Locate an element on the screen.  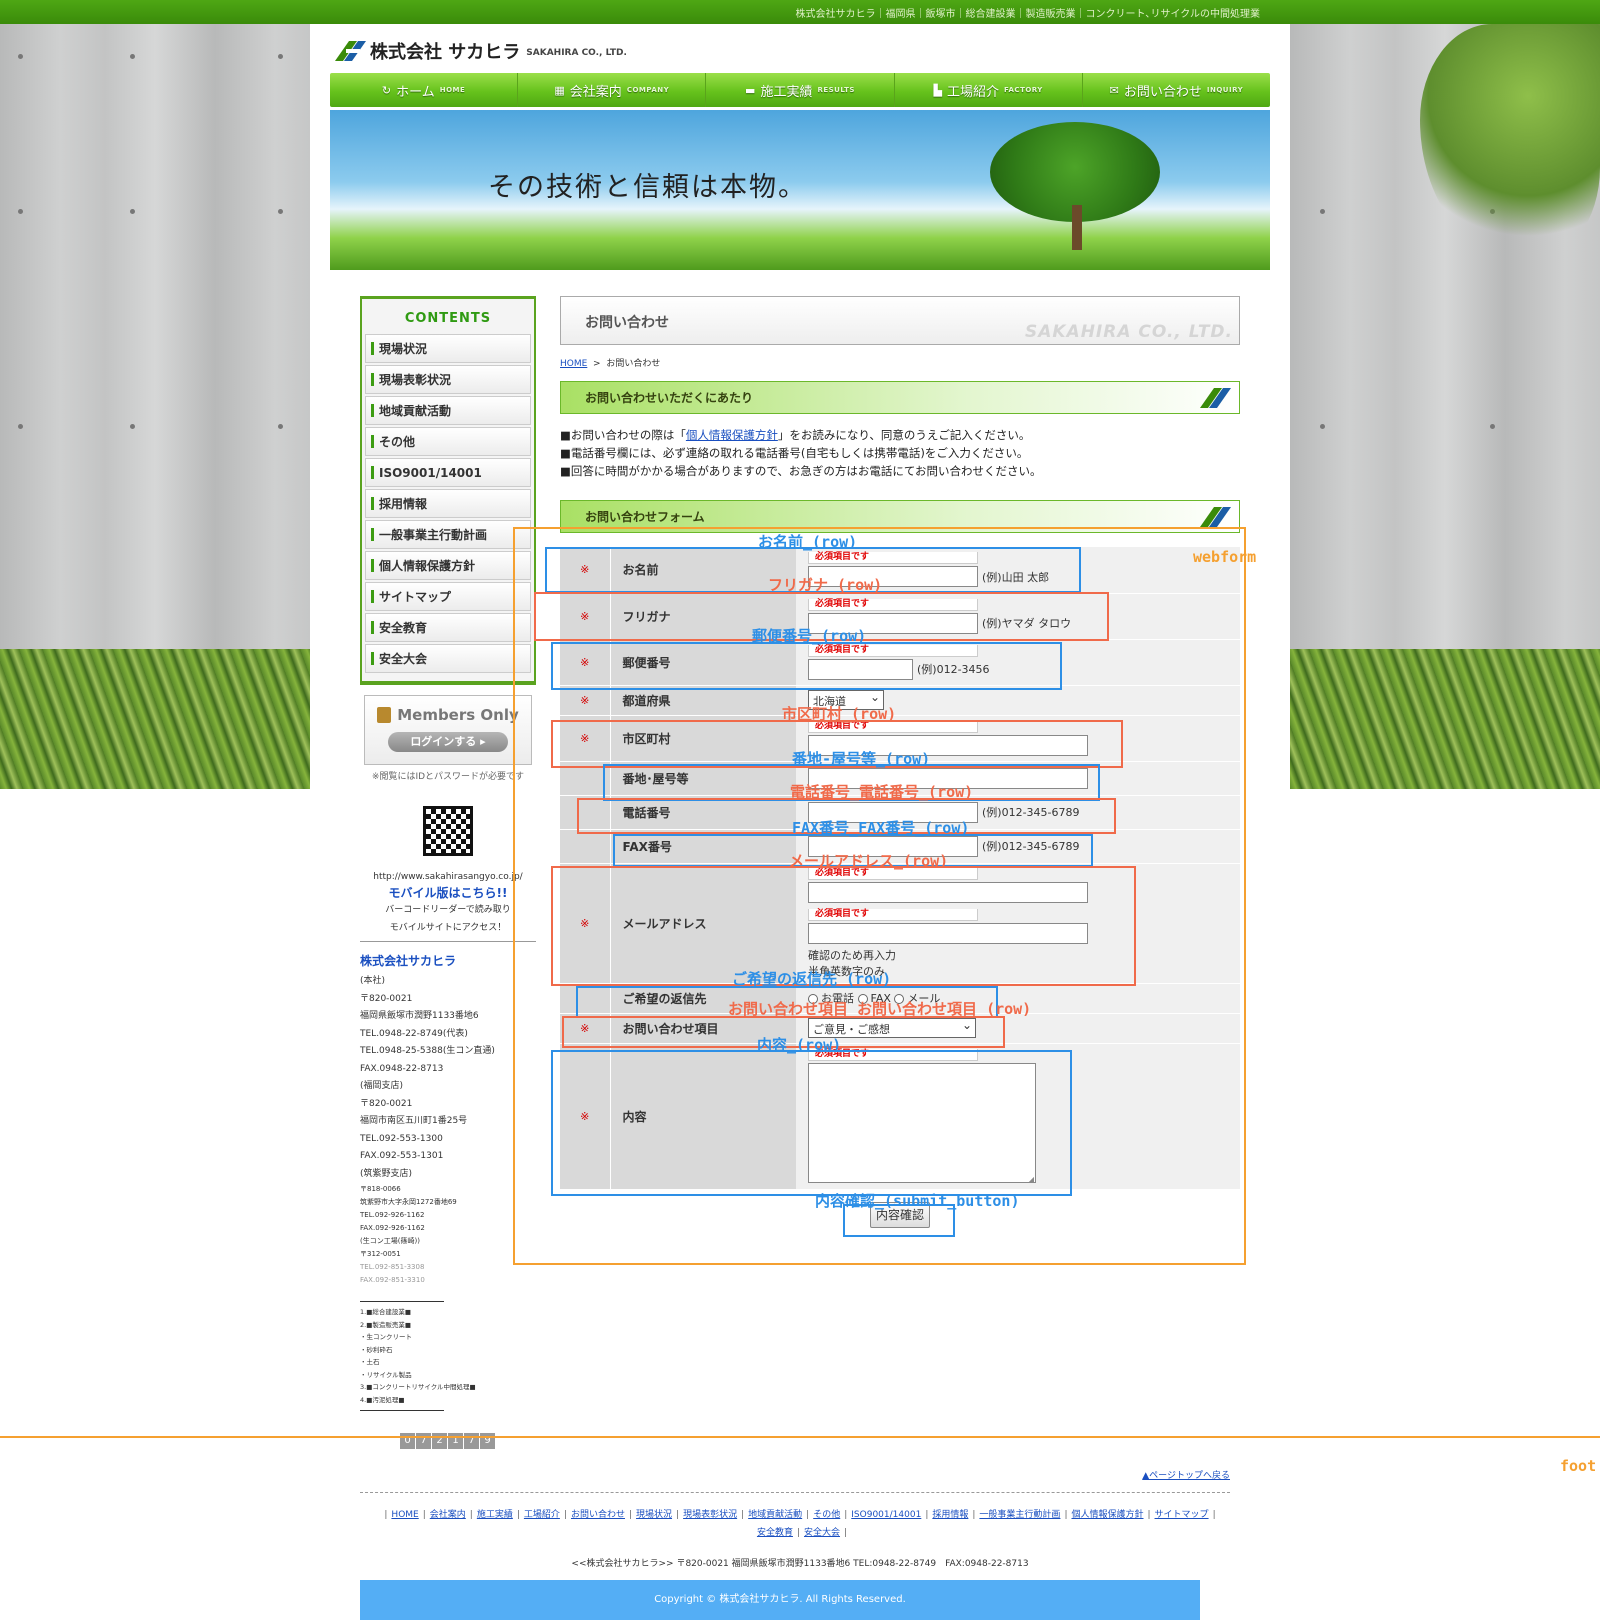
field-example: (例)012-3456 is located at coordinates (953, 669).